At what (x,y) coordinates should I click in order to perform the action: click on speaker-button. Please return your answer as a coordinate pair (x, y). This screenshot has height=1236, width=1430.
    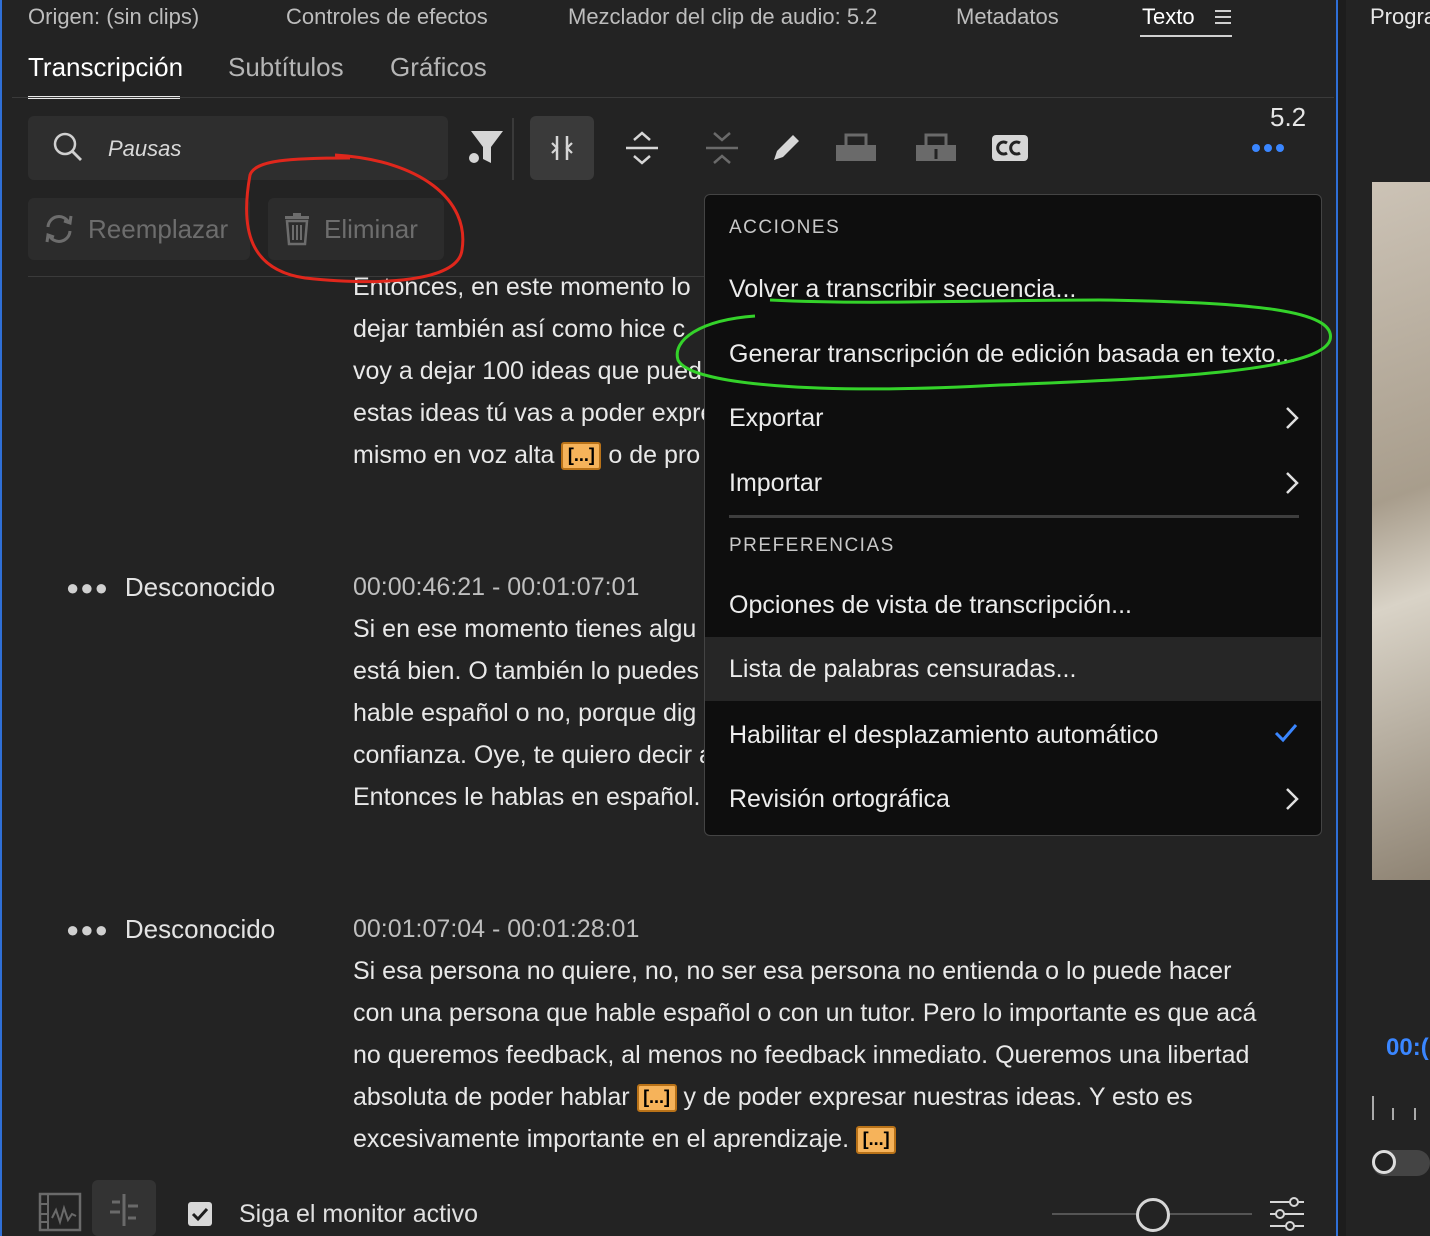
    Looking at the image, I should click on (856, 148).